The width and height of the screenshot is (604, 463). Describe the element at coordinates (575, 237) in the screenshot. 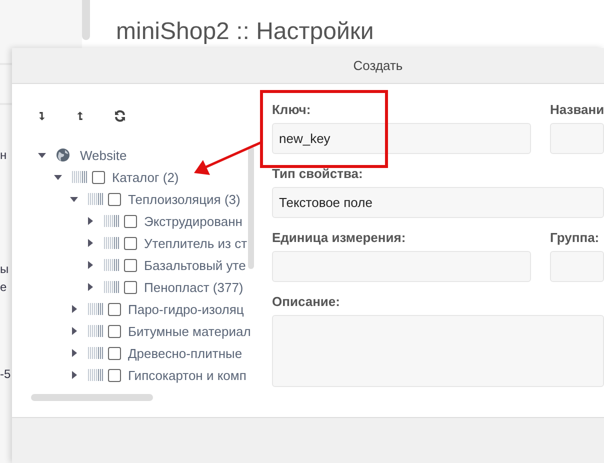

I see `field-label: Группа:` at that location.